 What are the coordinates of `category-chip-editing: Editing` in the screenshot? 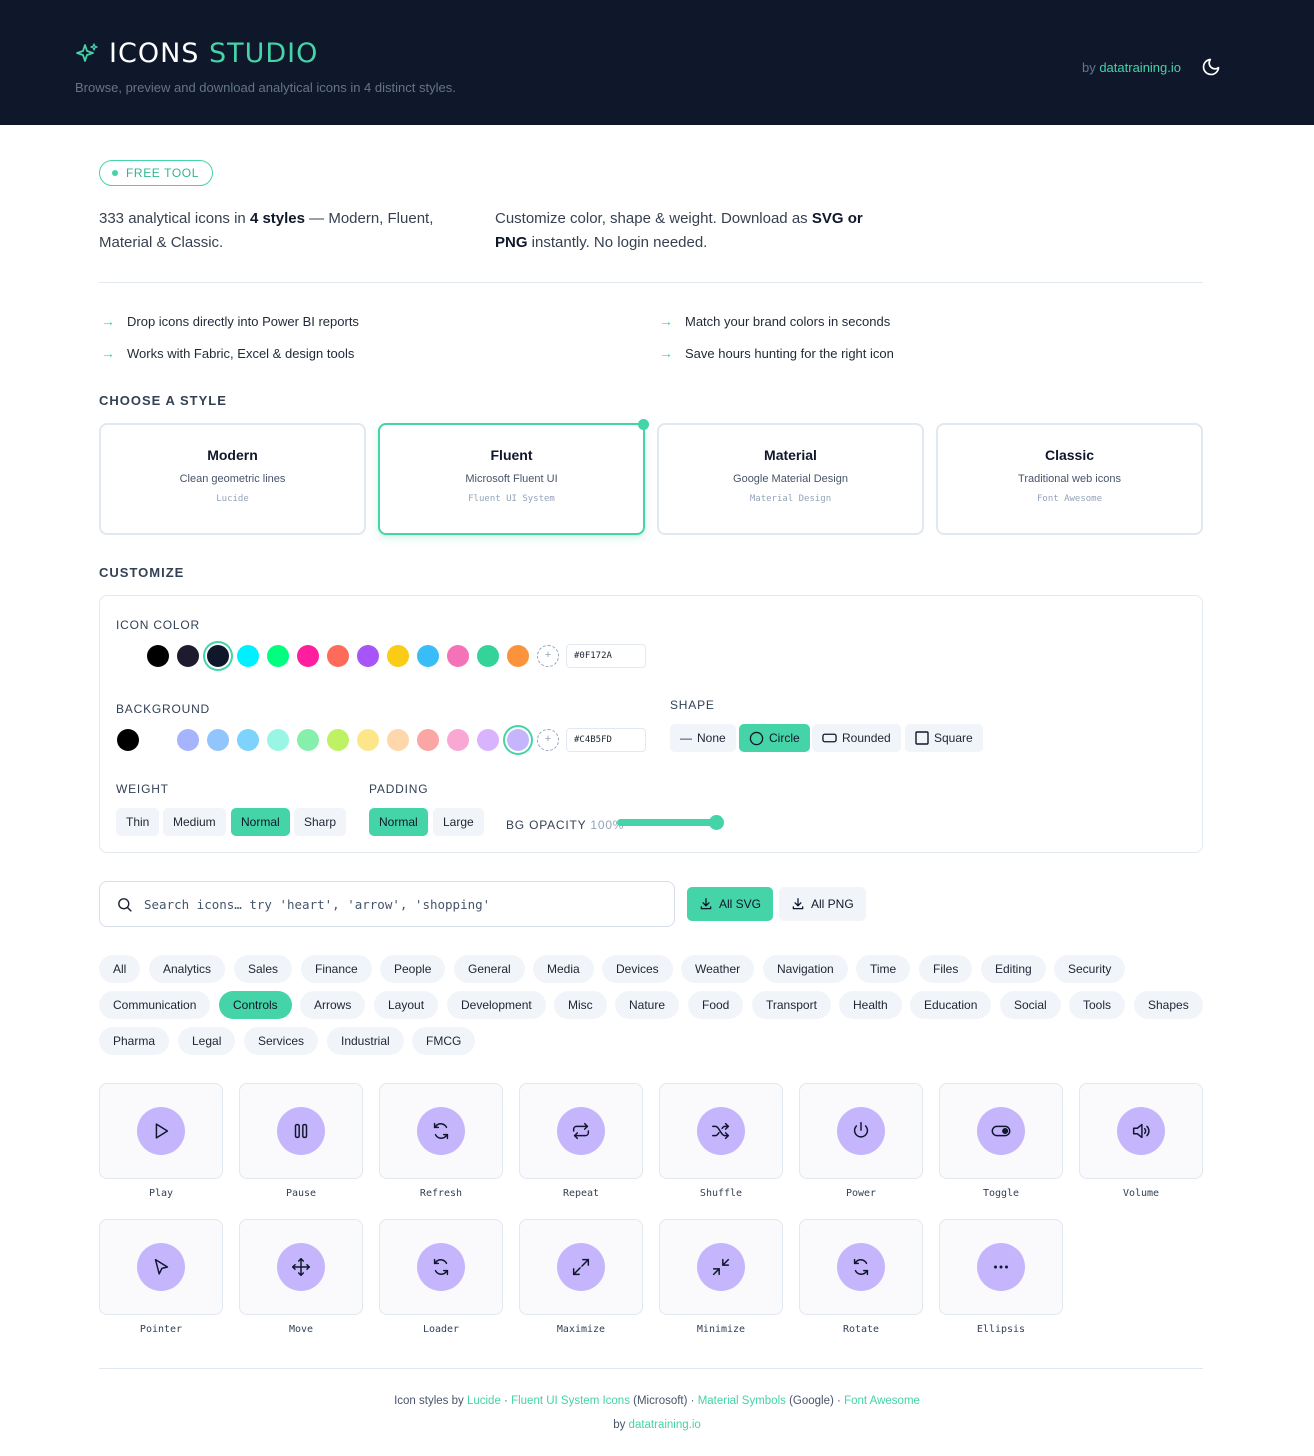 It's located at (1013, 969).